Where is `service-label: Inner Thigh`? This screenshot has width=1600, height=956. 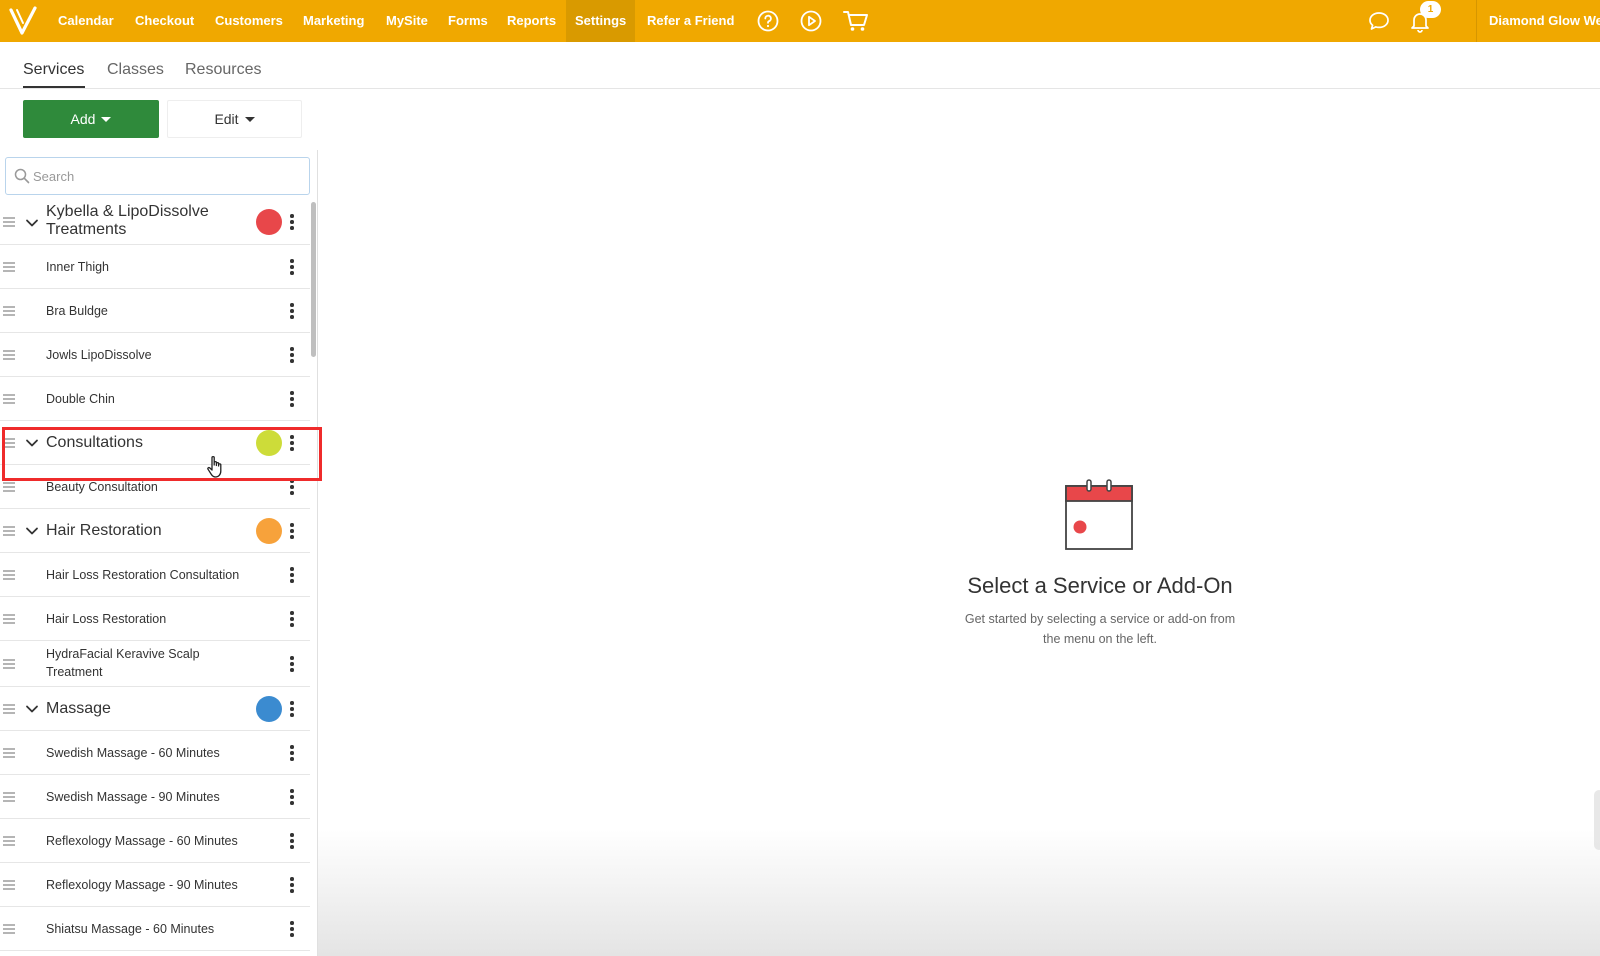
service-label: Inner Thigh is located at coordinates (78, 267).